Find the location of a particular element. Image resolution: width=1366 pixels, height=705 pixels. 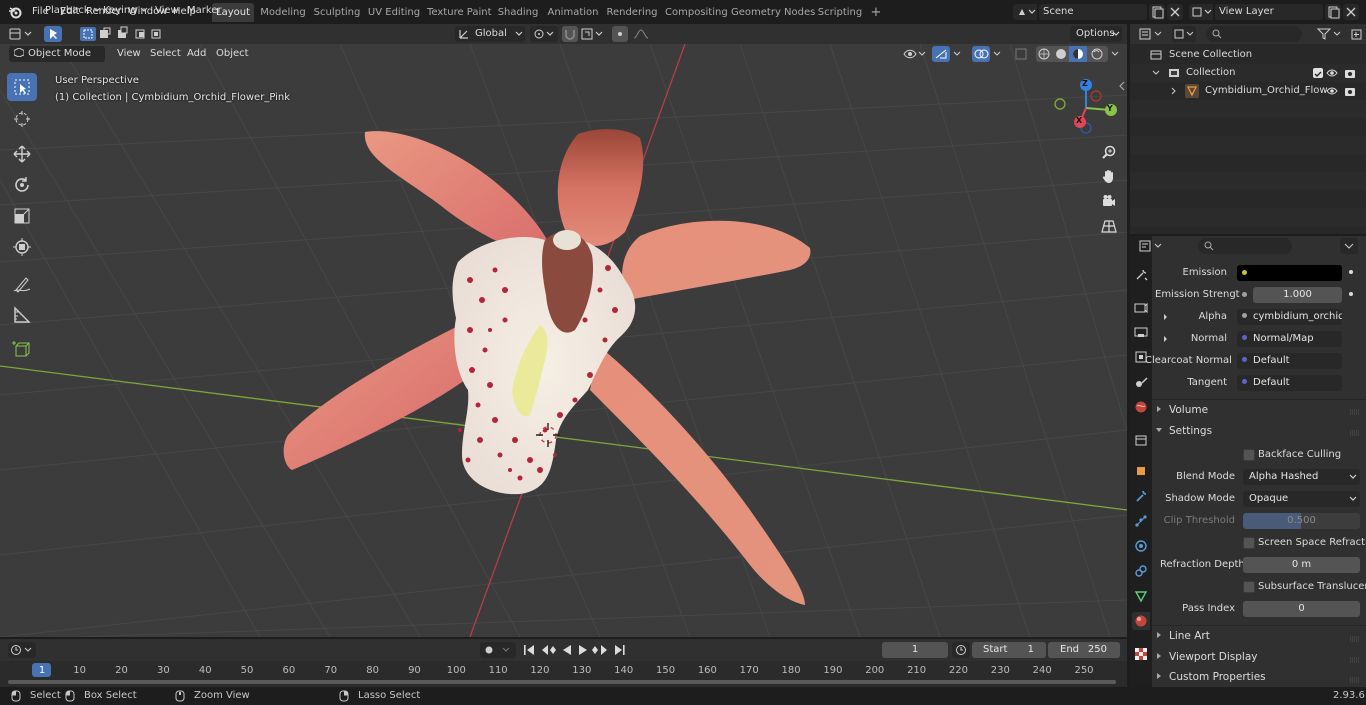

navigation-gizmo: Z Y X is located at coordinates (1086, 107).